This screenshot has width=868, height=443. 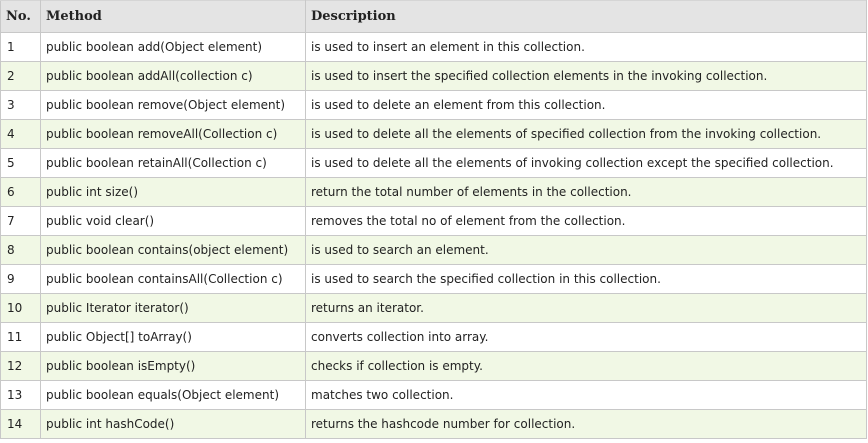 I want to click on method-description: is used to search an element., so click(x=586, y=250).